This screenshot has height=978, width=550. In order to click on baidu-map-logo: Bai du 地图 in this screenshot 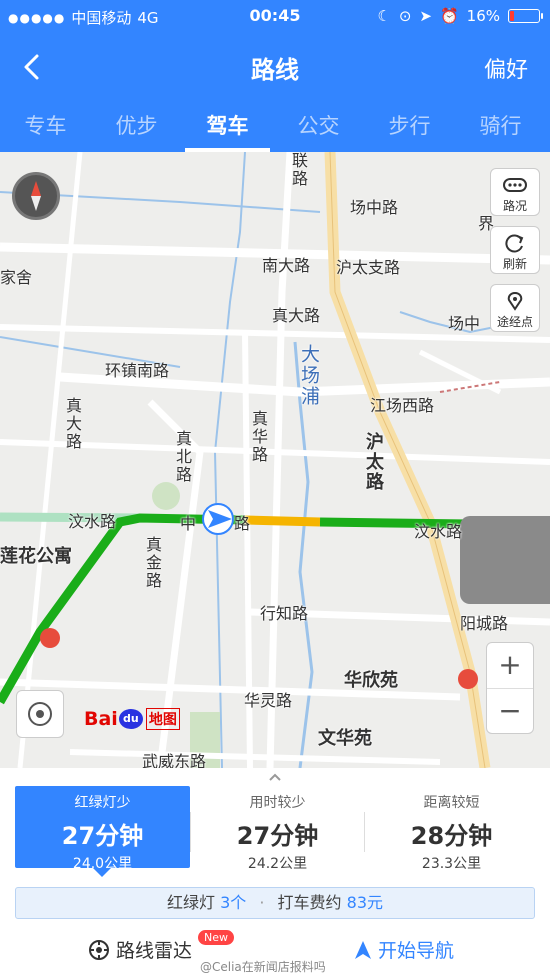, I will do `click(132, 719)`.